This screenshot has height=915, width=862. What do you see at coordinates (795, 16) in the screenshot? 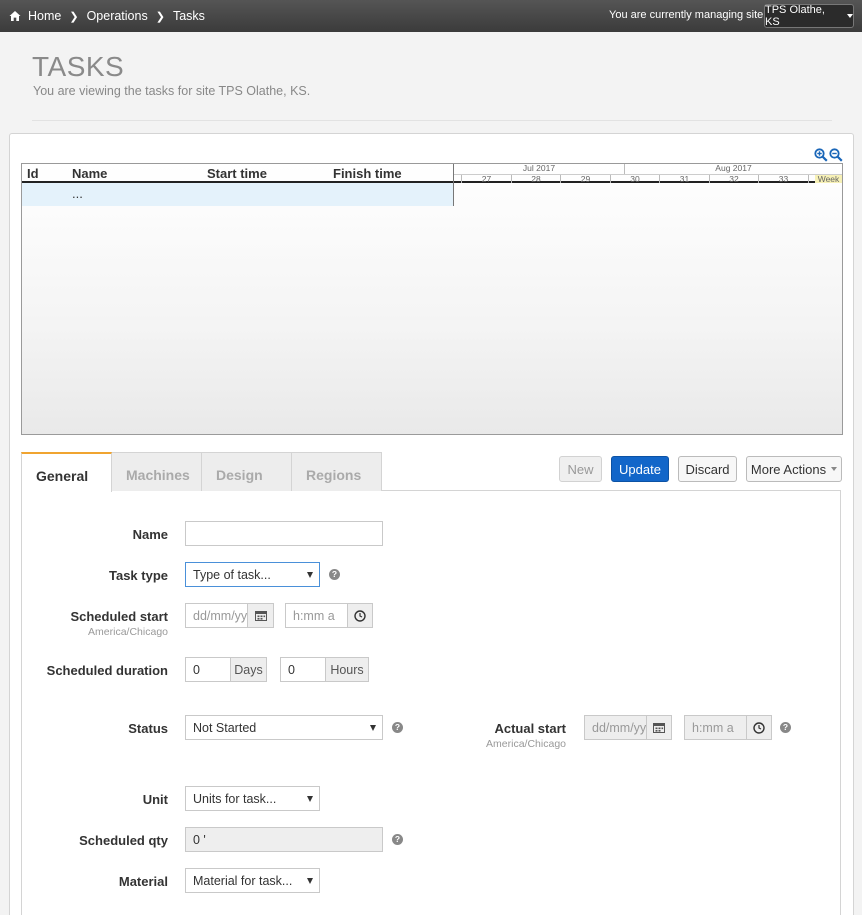
I see `site-selector-label: TPS Olathe, KS` at bounding box center [795, 16].